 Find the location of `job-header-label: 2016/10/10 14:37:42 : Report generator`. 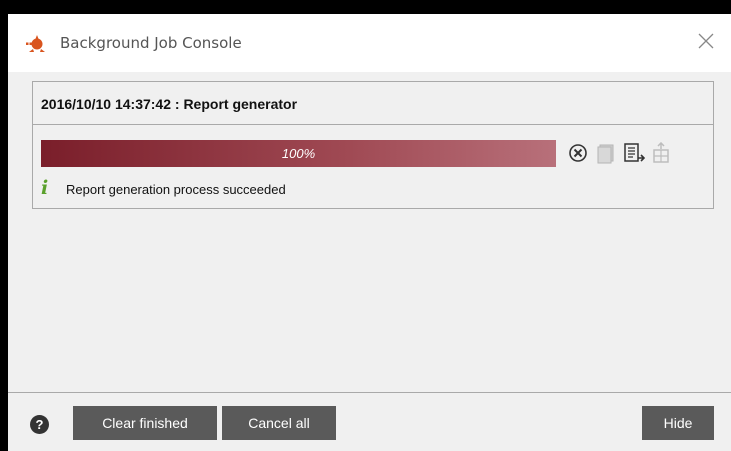

job-header-label: 2016/10/10 14:37:42 : Report generator is located at coordinates (169, 104).